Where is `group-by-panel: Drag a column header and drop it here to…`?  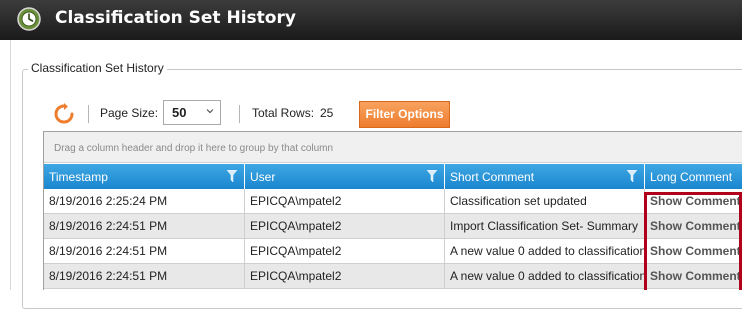 group-by-panel: Drag a column header and drop it here to… is located at coordinates (393, 147).